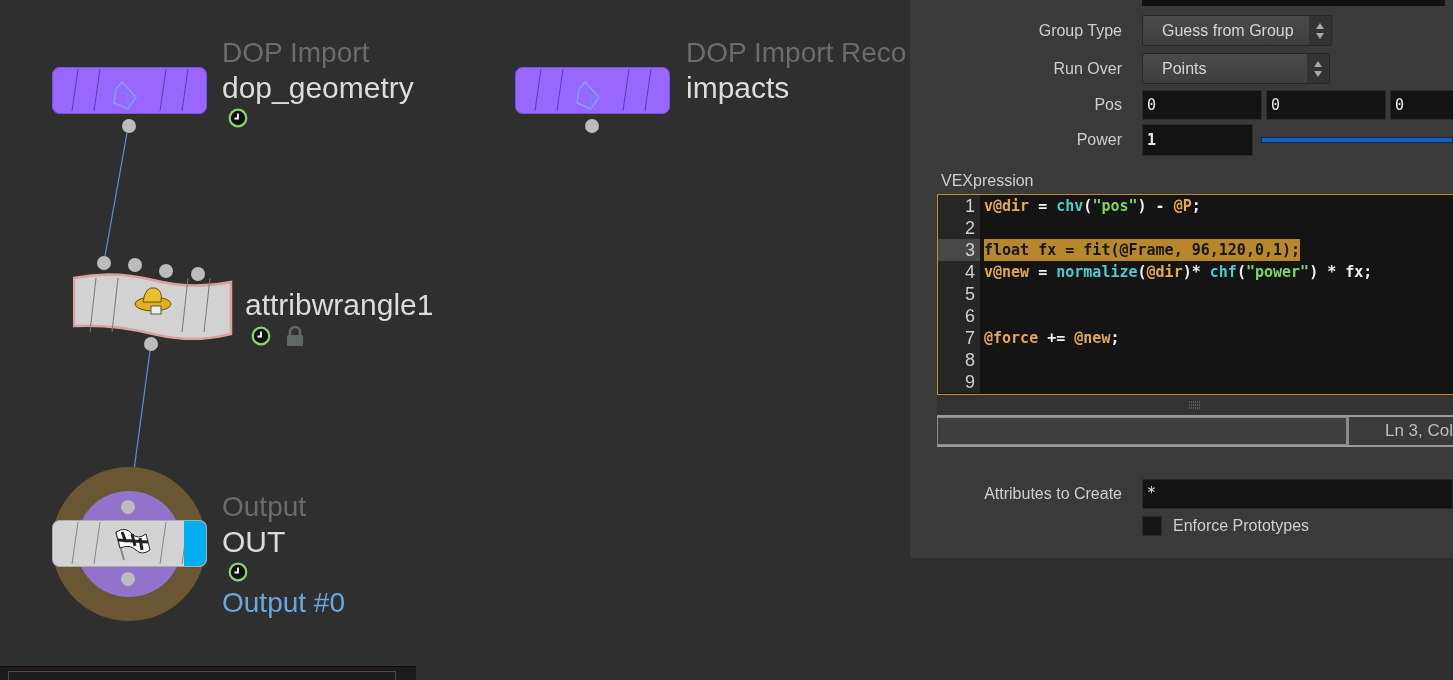 The width and height of the screenshot is (1453, 680). Describe the element at coordinates (959, 360) in the screenshot. I see `line-number: 8` at that location.